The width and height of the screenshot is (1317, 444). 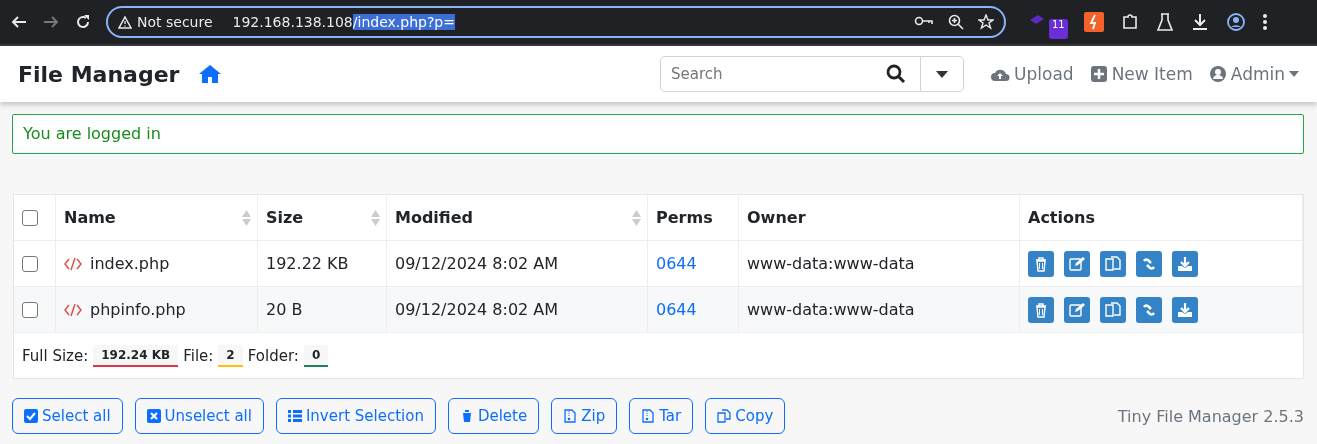 What do you see at coordinates (1264, 22) in the screenshot?
I see `menu-icon` at bounding box center [1264, 22].